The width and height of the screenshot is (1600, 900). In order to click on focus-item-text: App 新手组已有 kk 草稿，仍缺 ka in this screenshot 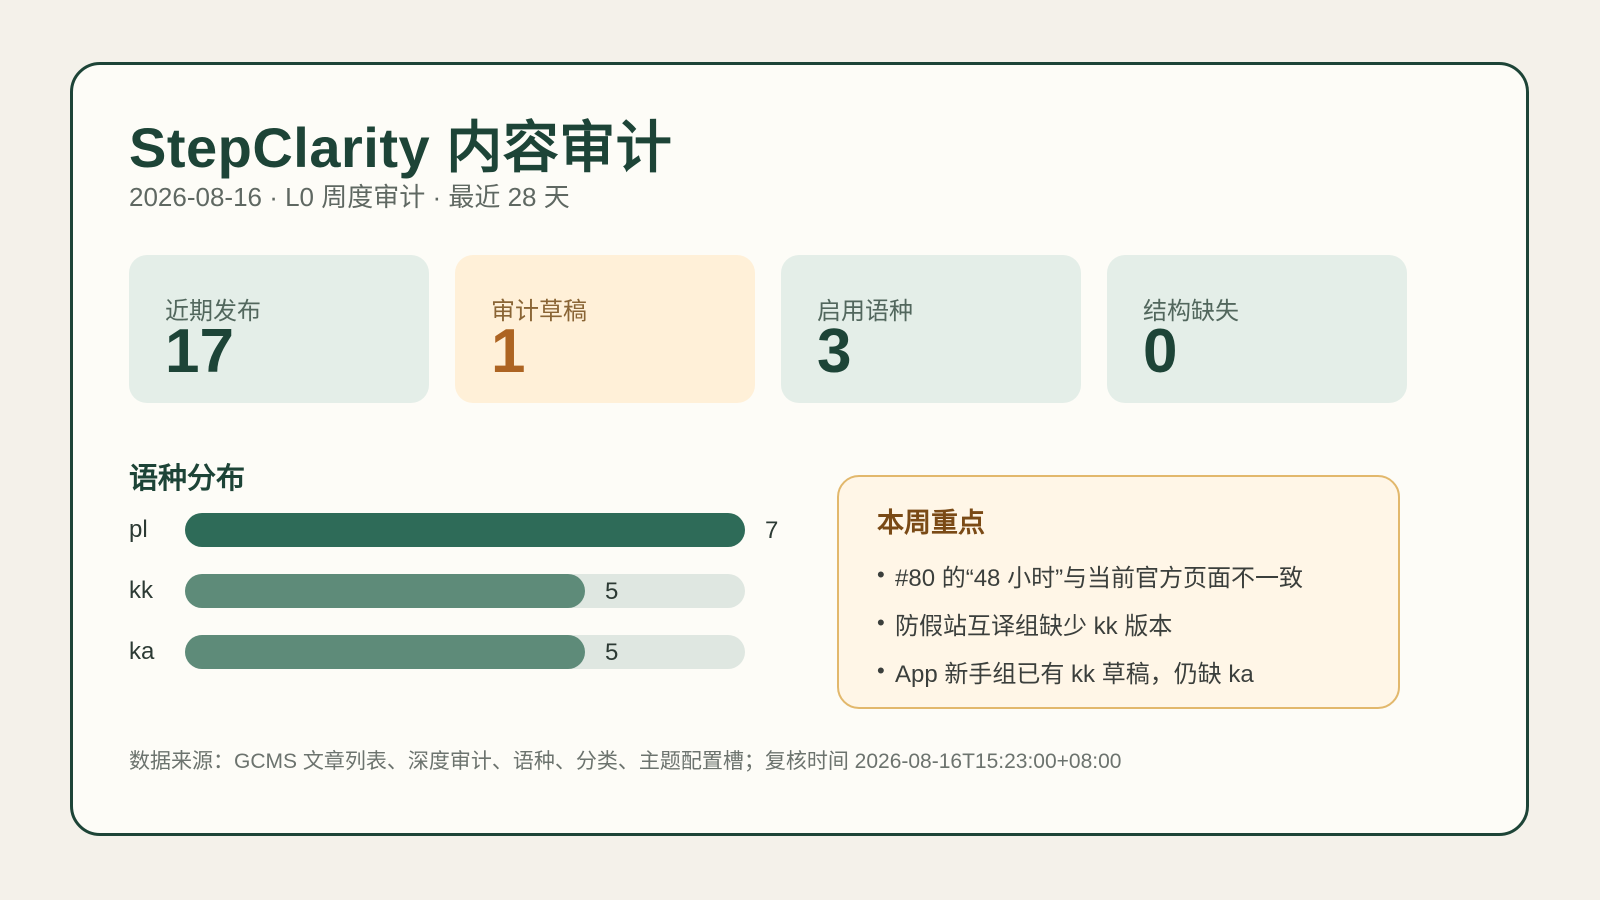, I will do `click(1074, 674)`.